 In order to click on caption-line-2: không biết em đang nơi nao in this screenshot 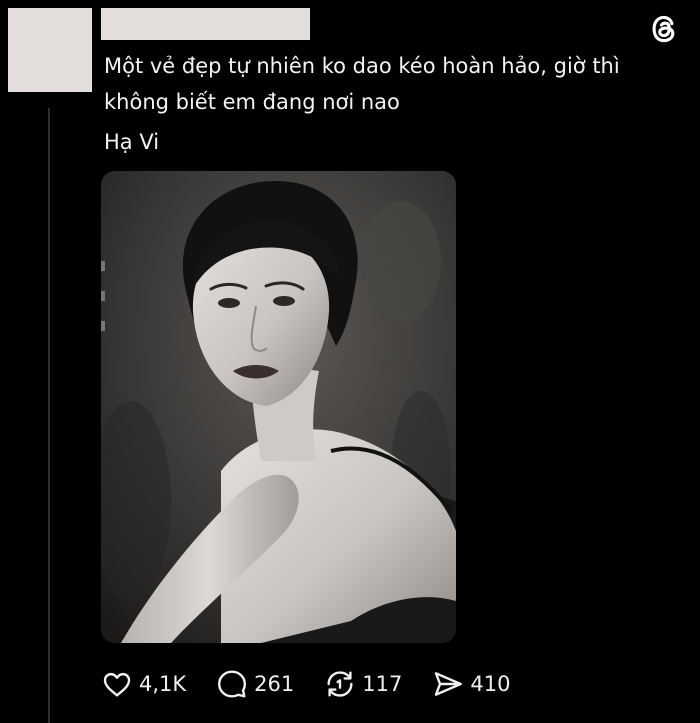, I will do `click(252, 102)`.